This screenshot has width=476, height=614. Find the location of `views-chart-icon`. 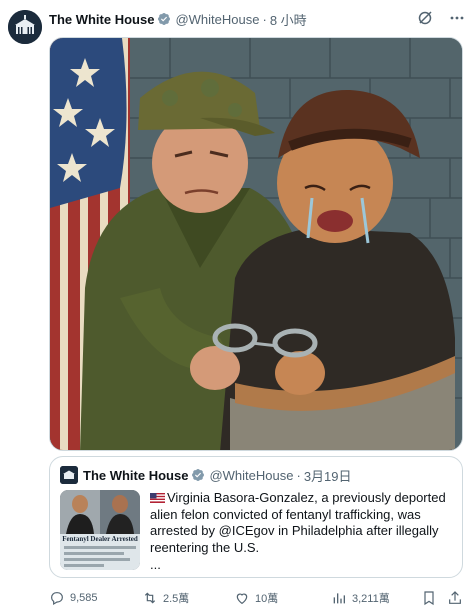

views-chart-icon is located at coordinates (339, 598).